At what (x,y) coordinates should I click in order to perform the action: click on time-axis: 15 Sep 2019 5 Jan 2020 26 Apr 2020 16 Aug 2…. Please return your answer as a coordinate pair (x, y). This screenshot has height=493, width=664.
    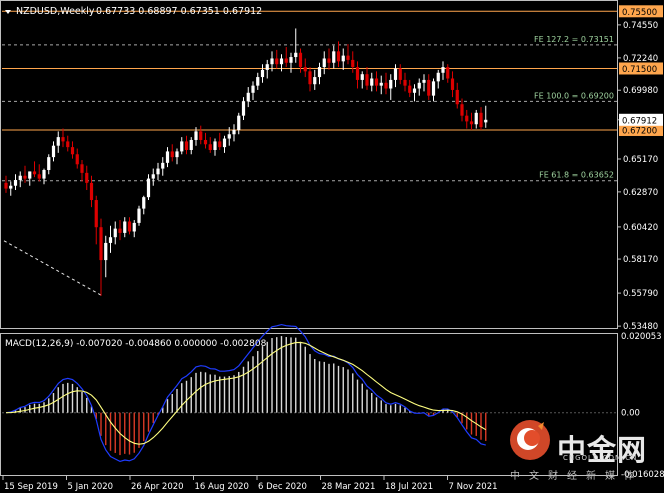
    Looking at the image, I should click on (250, 484).